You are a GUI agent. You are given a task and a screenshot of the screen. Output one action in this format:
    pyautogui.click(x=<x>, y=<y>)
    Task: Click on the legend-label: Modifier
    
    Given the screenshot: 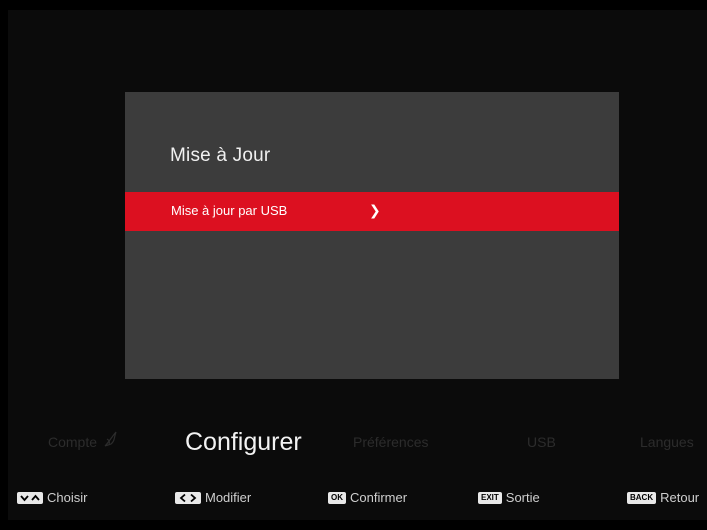 What is the action you would take?
    pyautogui.click(x=228, y=497)
    